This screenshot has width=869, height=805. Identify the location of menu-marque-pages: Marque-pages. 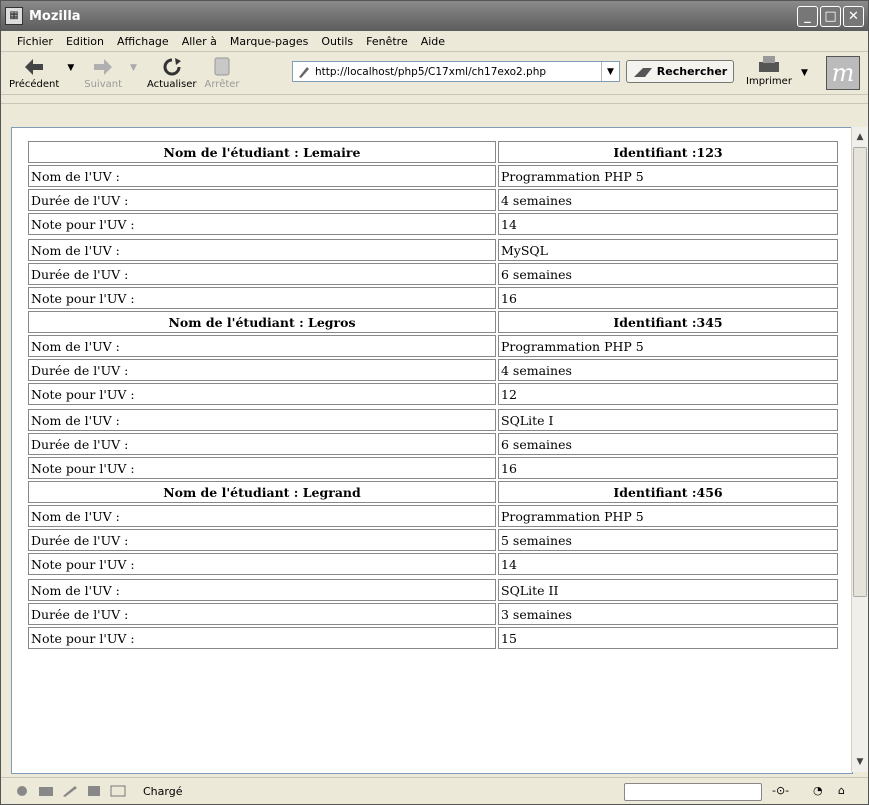
(269, 41).